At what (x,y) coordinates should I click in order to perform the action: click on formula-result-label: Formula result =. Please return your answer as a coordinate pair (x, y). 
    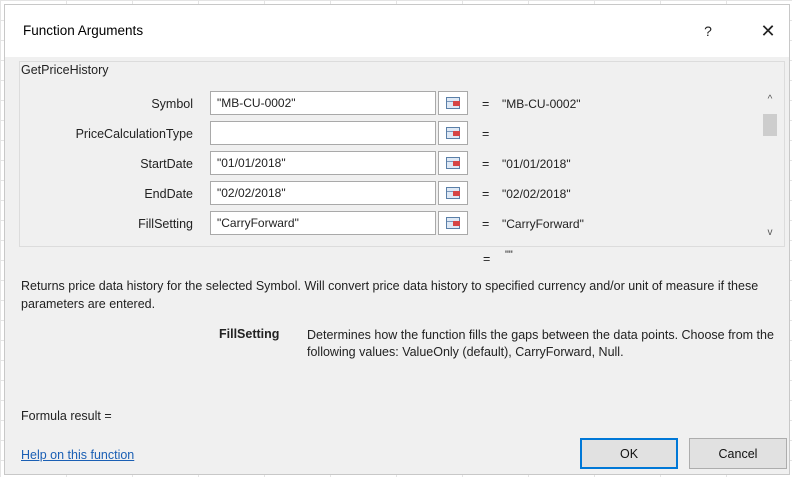
    Looking at the image, I should click on (66, 416).